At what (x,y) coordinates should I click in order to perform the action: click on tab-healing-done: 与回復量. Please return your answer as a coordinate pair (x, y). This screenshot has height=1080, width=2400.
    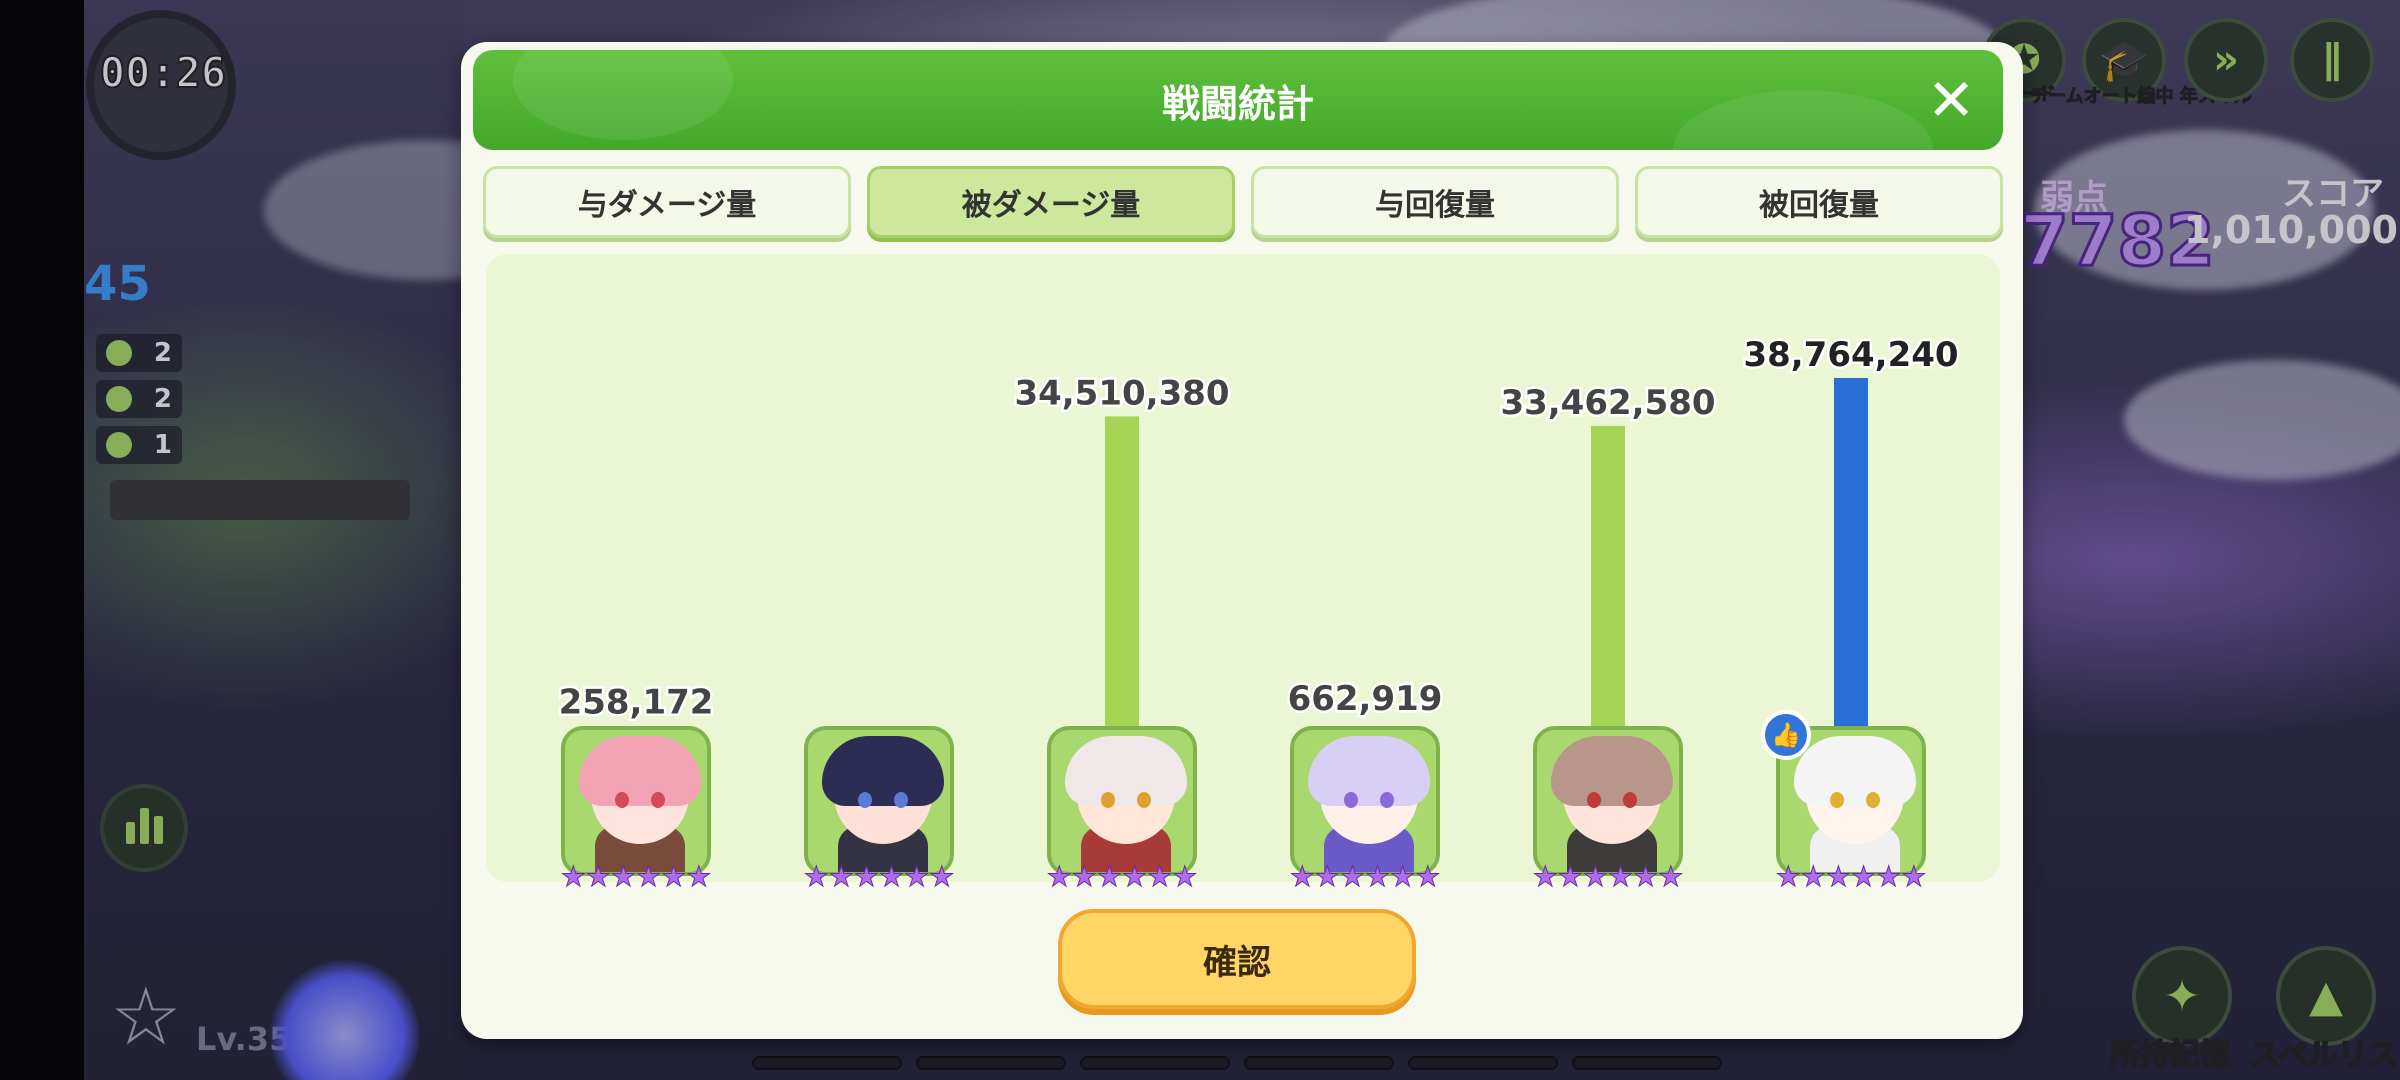
    Looking at the image, I should click on (1435, 202).